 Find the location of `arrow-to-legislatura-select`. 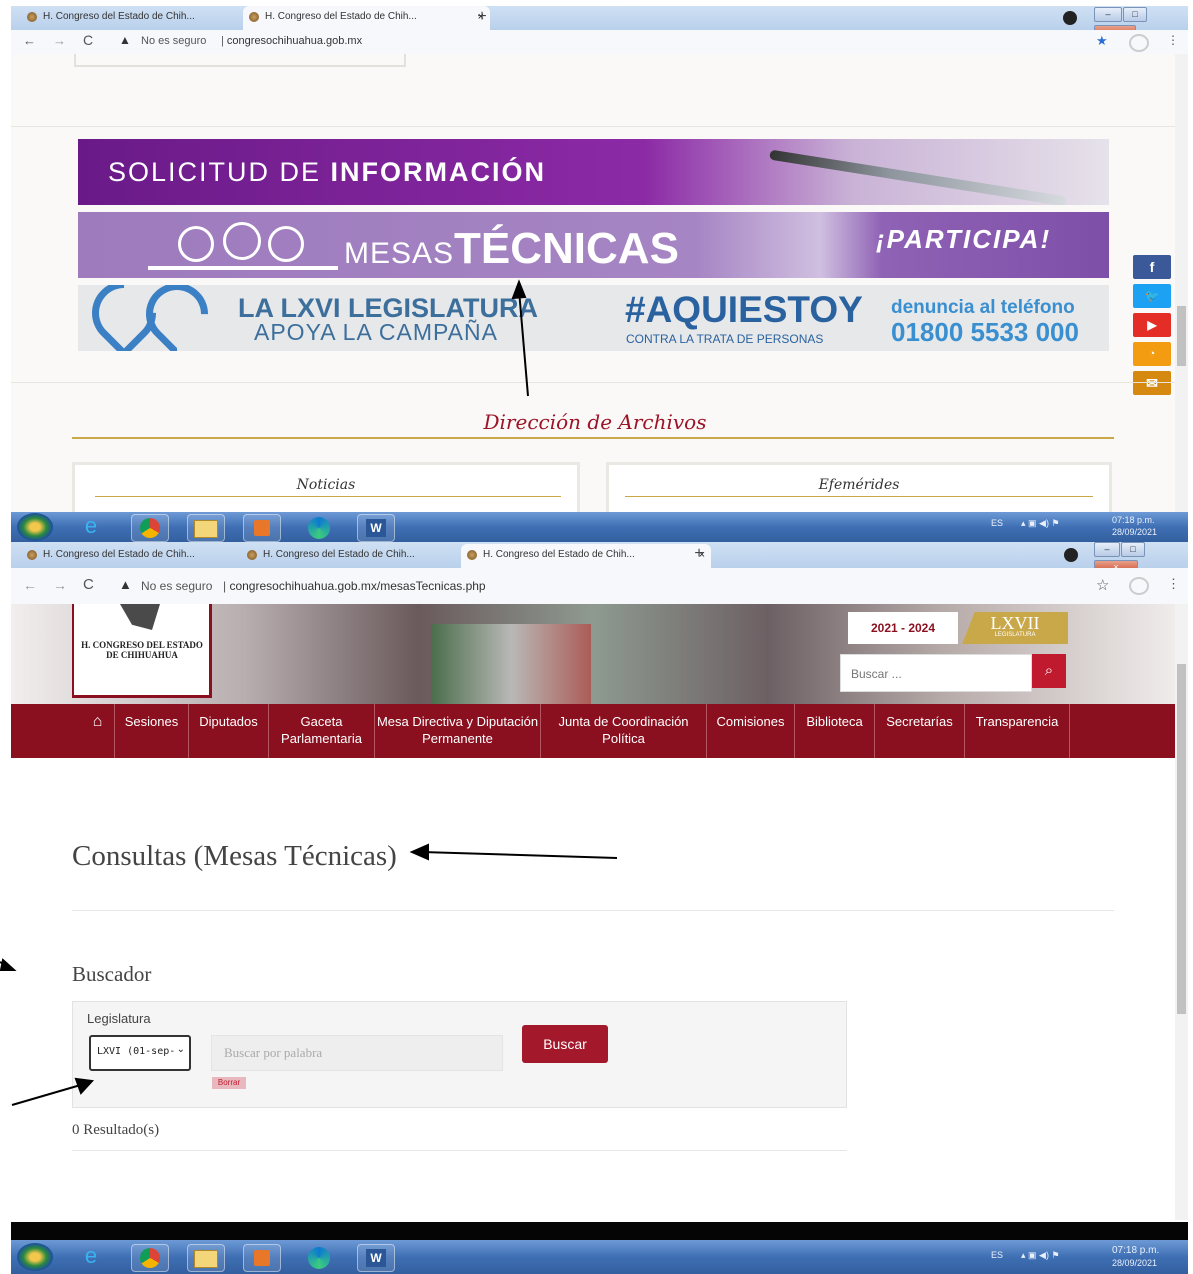

arrow-to-legislatura-select is located at coordinates (48, 1094).